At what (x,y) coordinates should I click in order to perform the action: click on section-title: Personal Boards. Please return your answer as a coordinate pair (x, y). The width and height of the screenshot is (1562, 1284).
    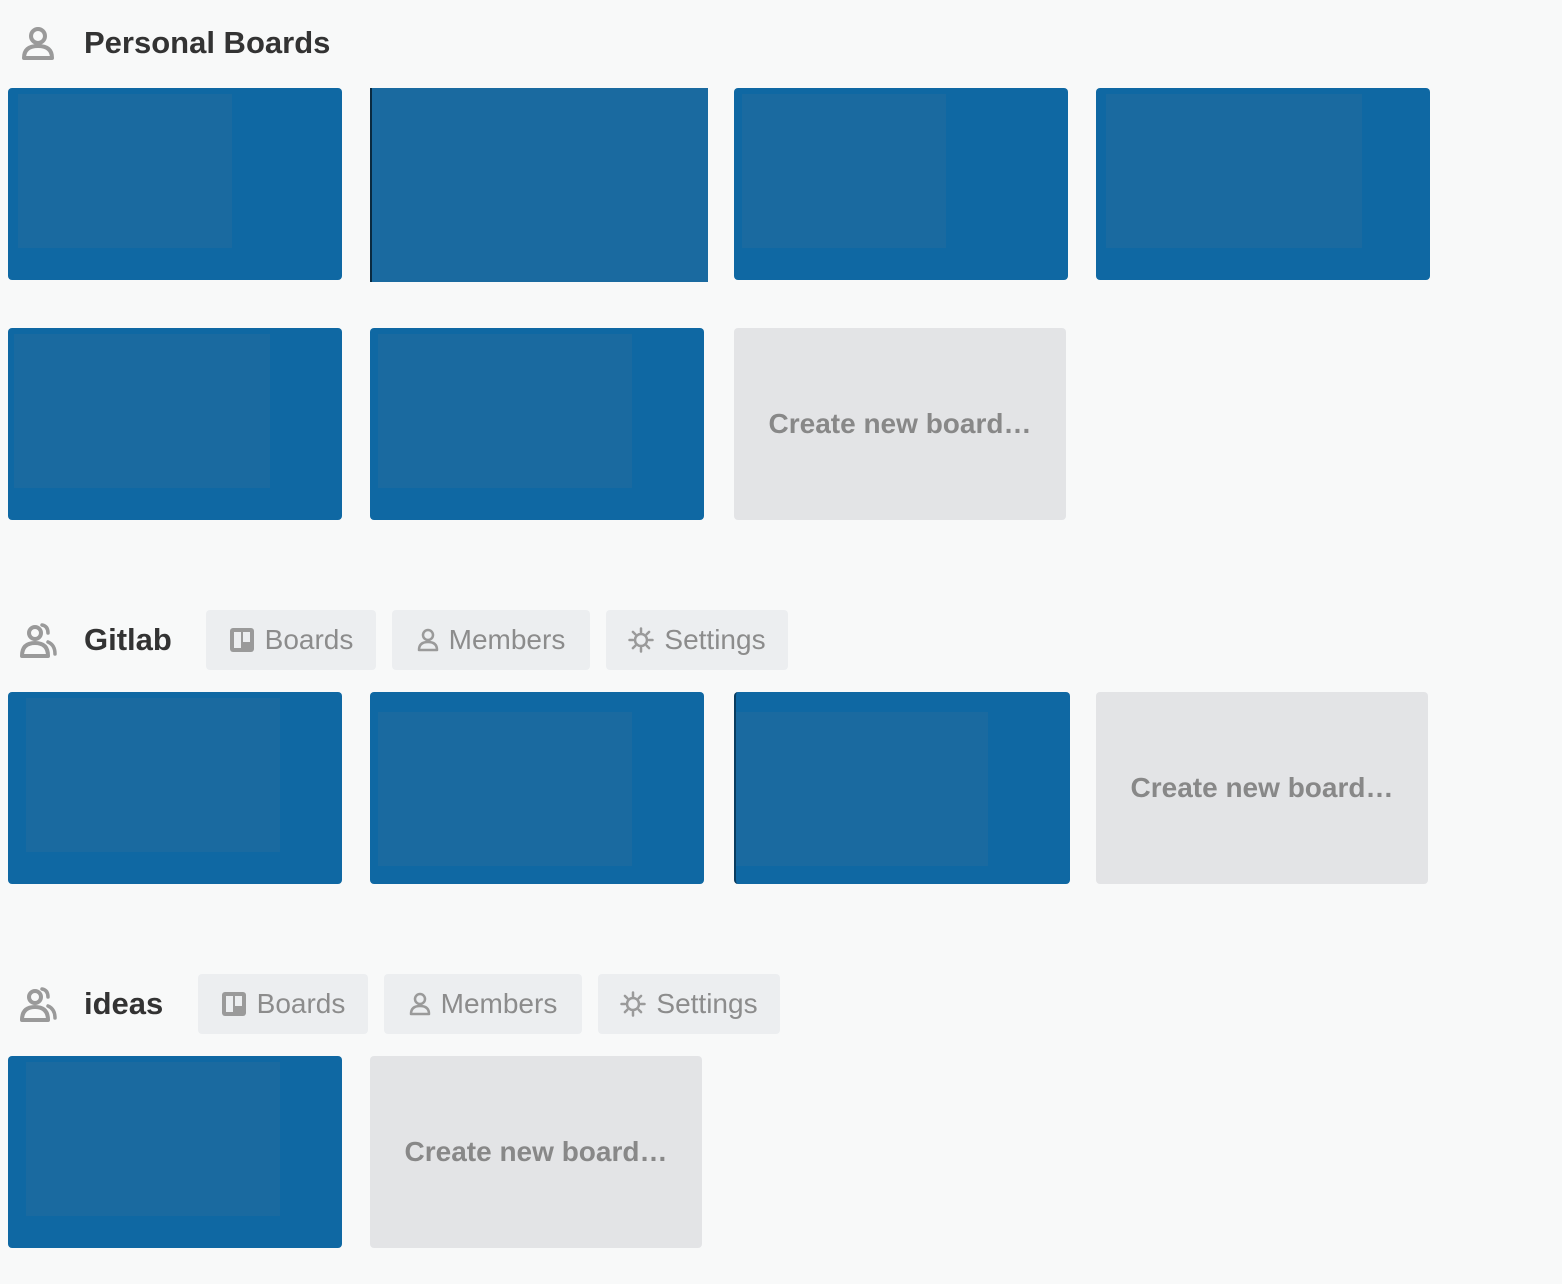
    Looking at the image, I should click on (207, 42).